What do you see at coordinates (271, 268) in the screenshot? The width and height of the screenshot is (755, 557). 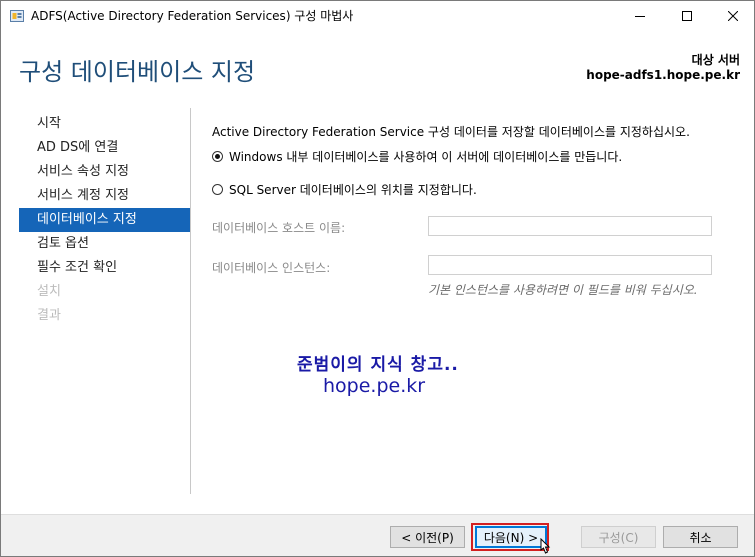 I see `db-instance-label: 데이터베이스 인스턴스:` at bounding box center [271, 268].